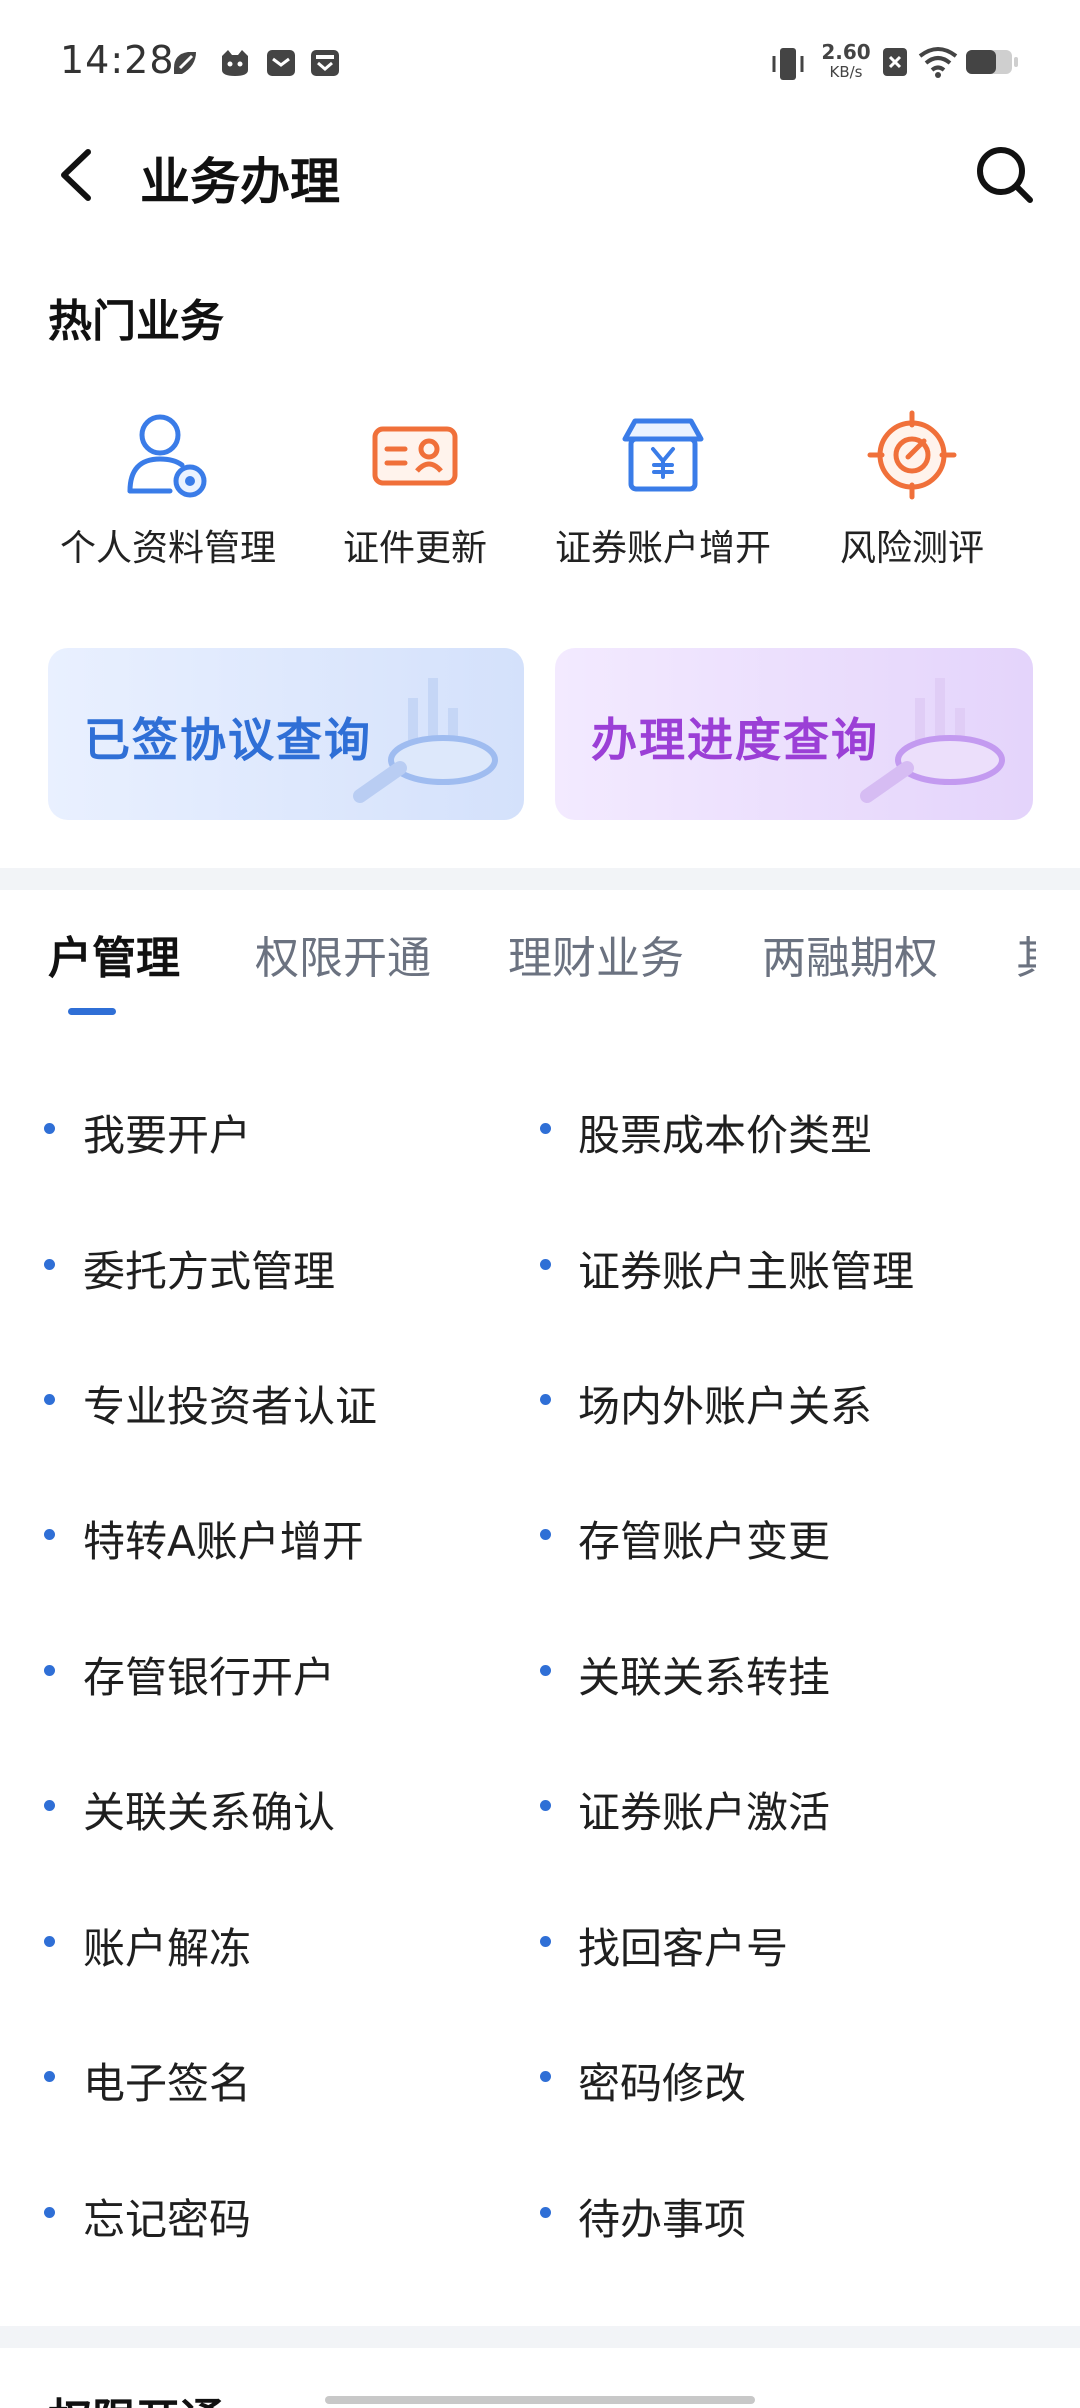 The image size is (1080, 2408). What do you see at coordinates (540, 65) in the screenshot?
I see `status-bar: 14:28 2.60 KB/s` at bounding box center [540, 65].